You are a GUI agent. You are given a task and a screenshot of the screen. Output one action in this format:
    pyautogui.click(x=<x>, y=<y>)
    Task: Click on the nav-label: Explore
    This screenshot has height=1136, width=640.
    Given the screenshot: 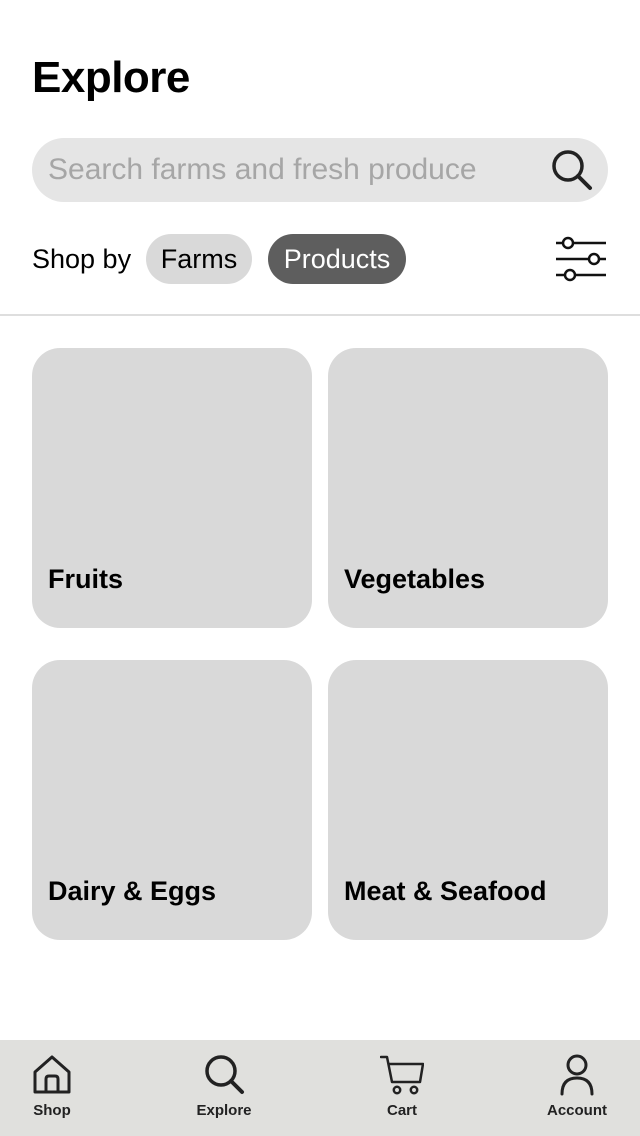 What is the action you would take?
    pyautogui.click(x=224, y=1110)
    